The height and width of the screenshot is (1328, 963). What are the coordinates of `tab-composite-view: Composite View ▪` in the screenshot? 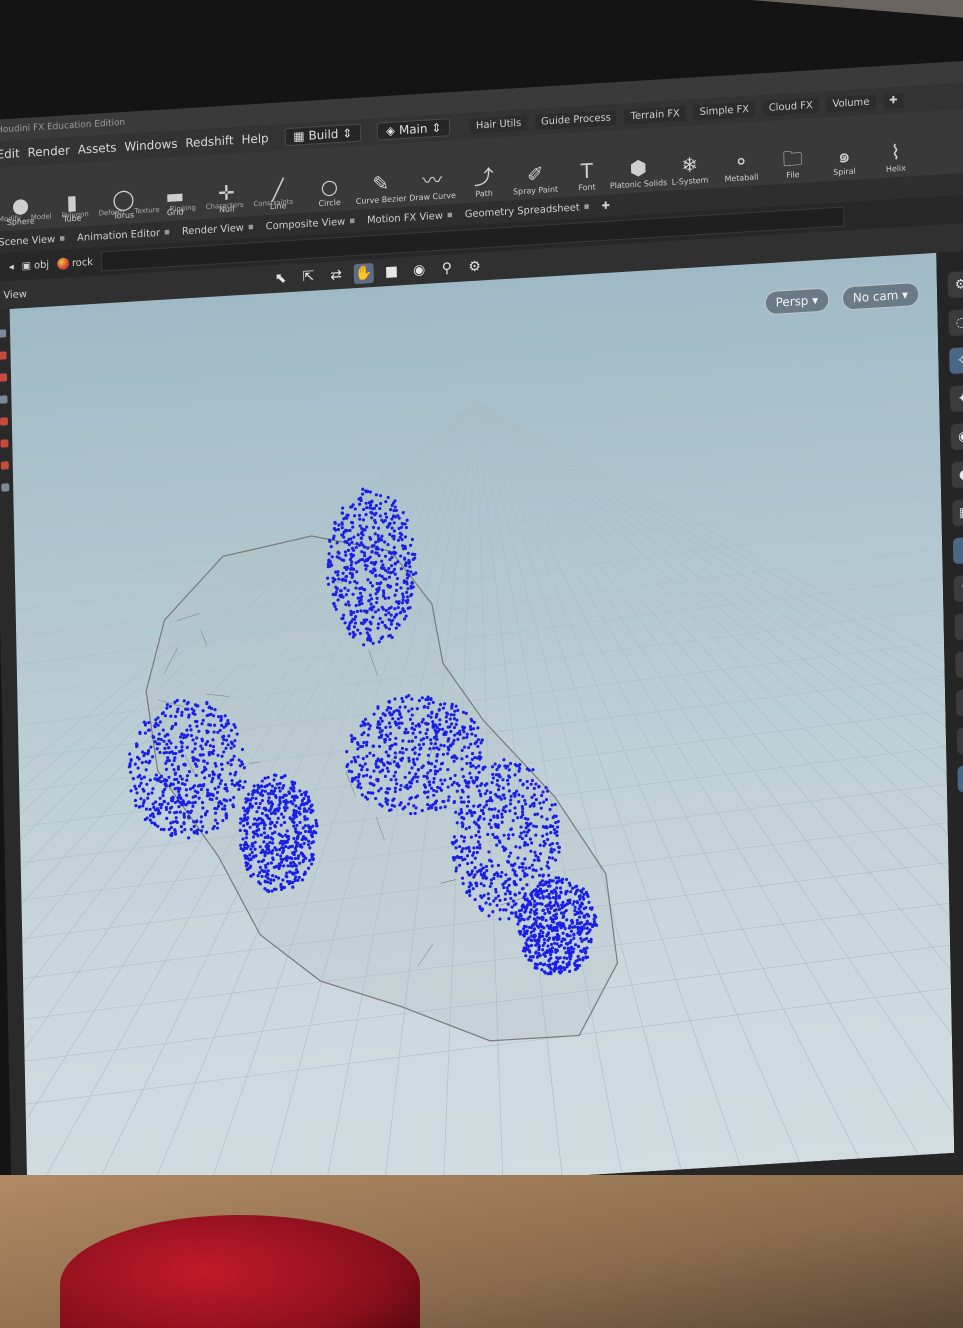 It's located at (311, 224).